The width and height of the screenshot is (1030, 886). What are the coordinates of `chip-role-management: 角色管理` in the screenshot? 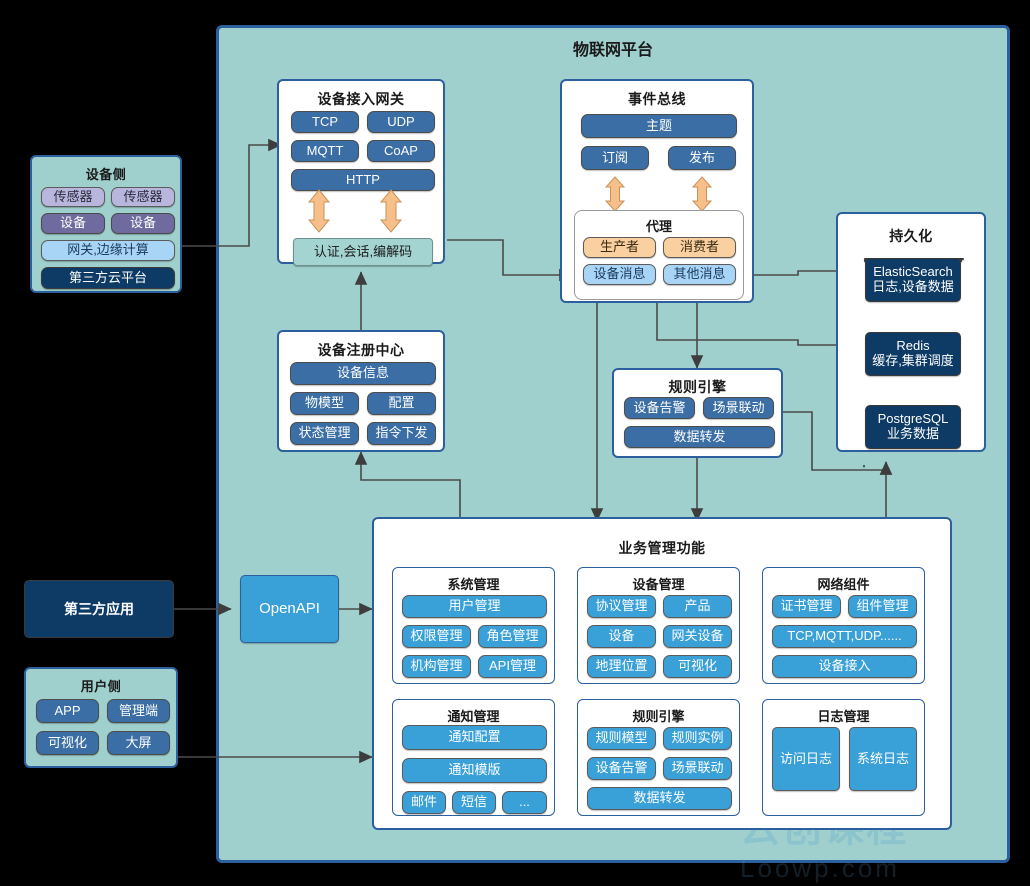 It's located at (512, 636).